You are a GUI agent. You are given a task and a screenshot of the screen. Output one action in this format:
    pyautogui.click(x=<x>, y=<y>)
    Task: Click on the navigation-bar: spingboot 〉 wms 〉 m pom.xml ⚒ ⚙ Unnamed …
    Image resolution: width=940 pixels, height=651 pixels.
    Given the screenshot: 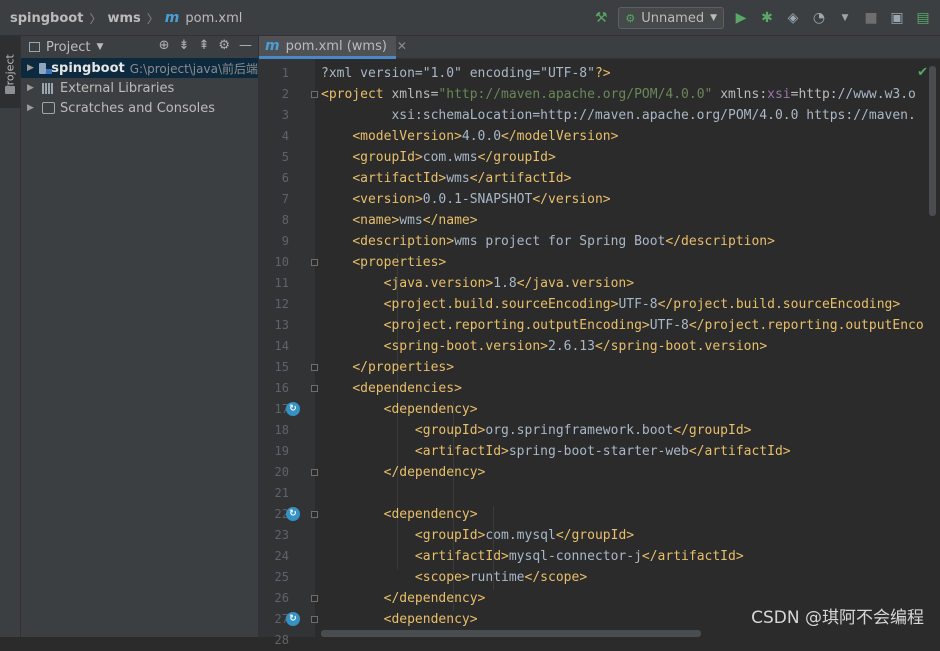 What is the action you would take?
    pyautogui.click(x=470, y=18)
    